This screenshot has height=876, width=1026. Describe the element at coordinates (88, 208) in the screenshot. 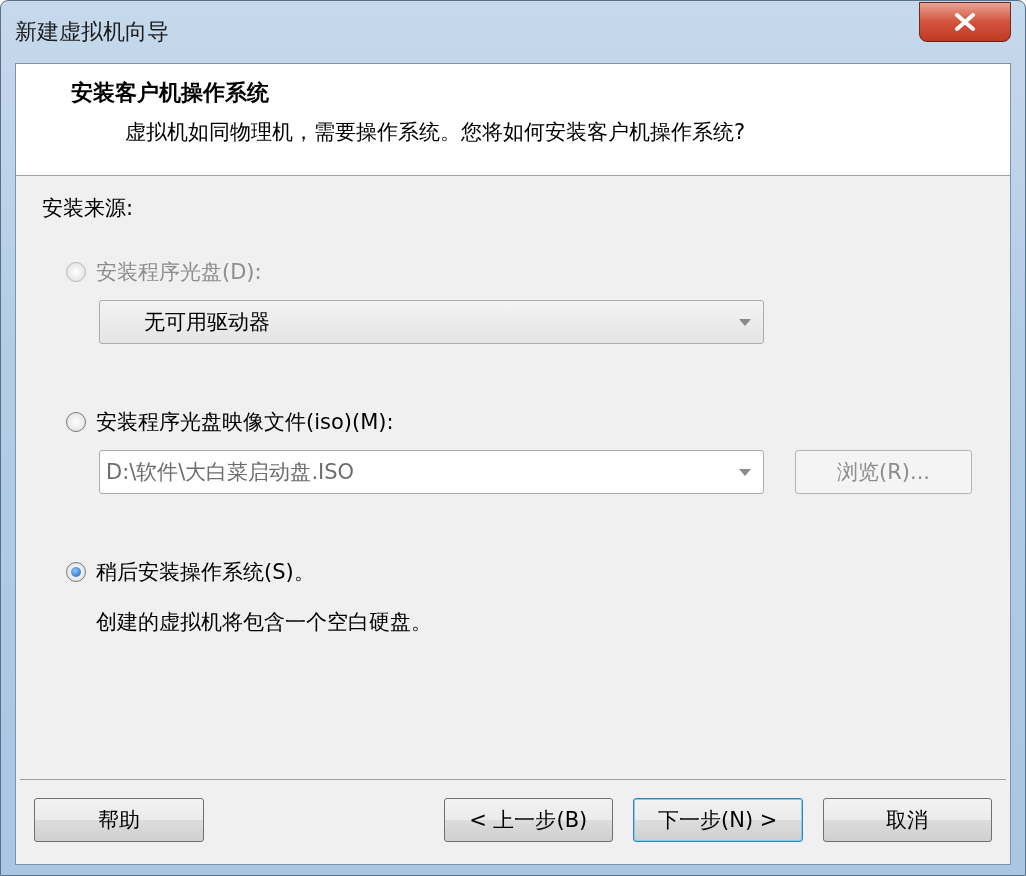

I see `section-label: 安装来源:` at that location.